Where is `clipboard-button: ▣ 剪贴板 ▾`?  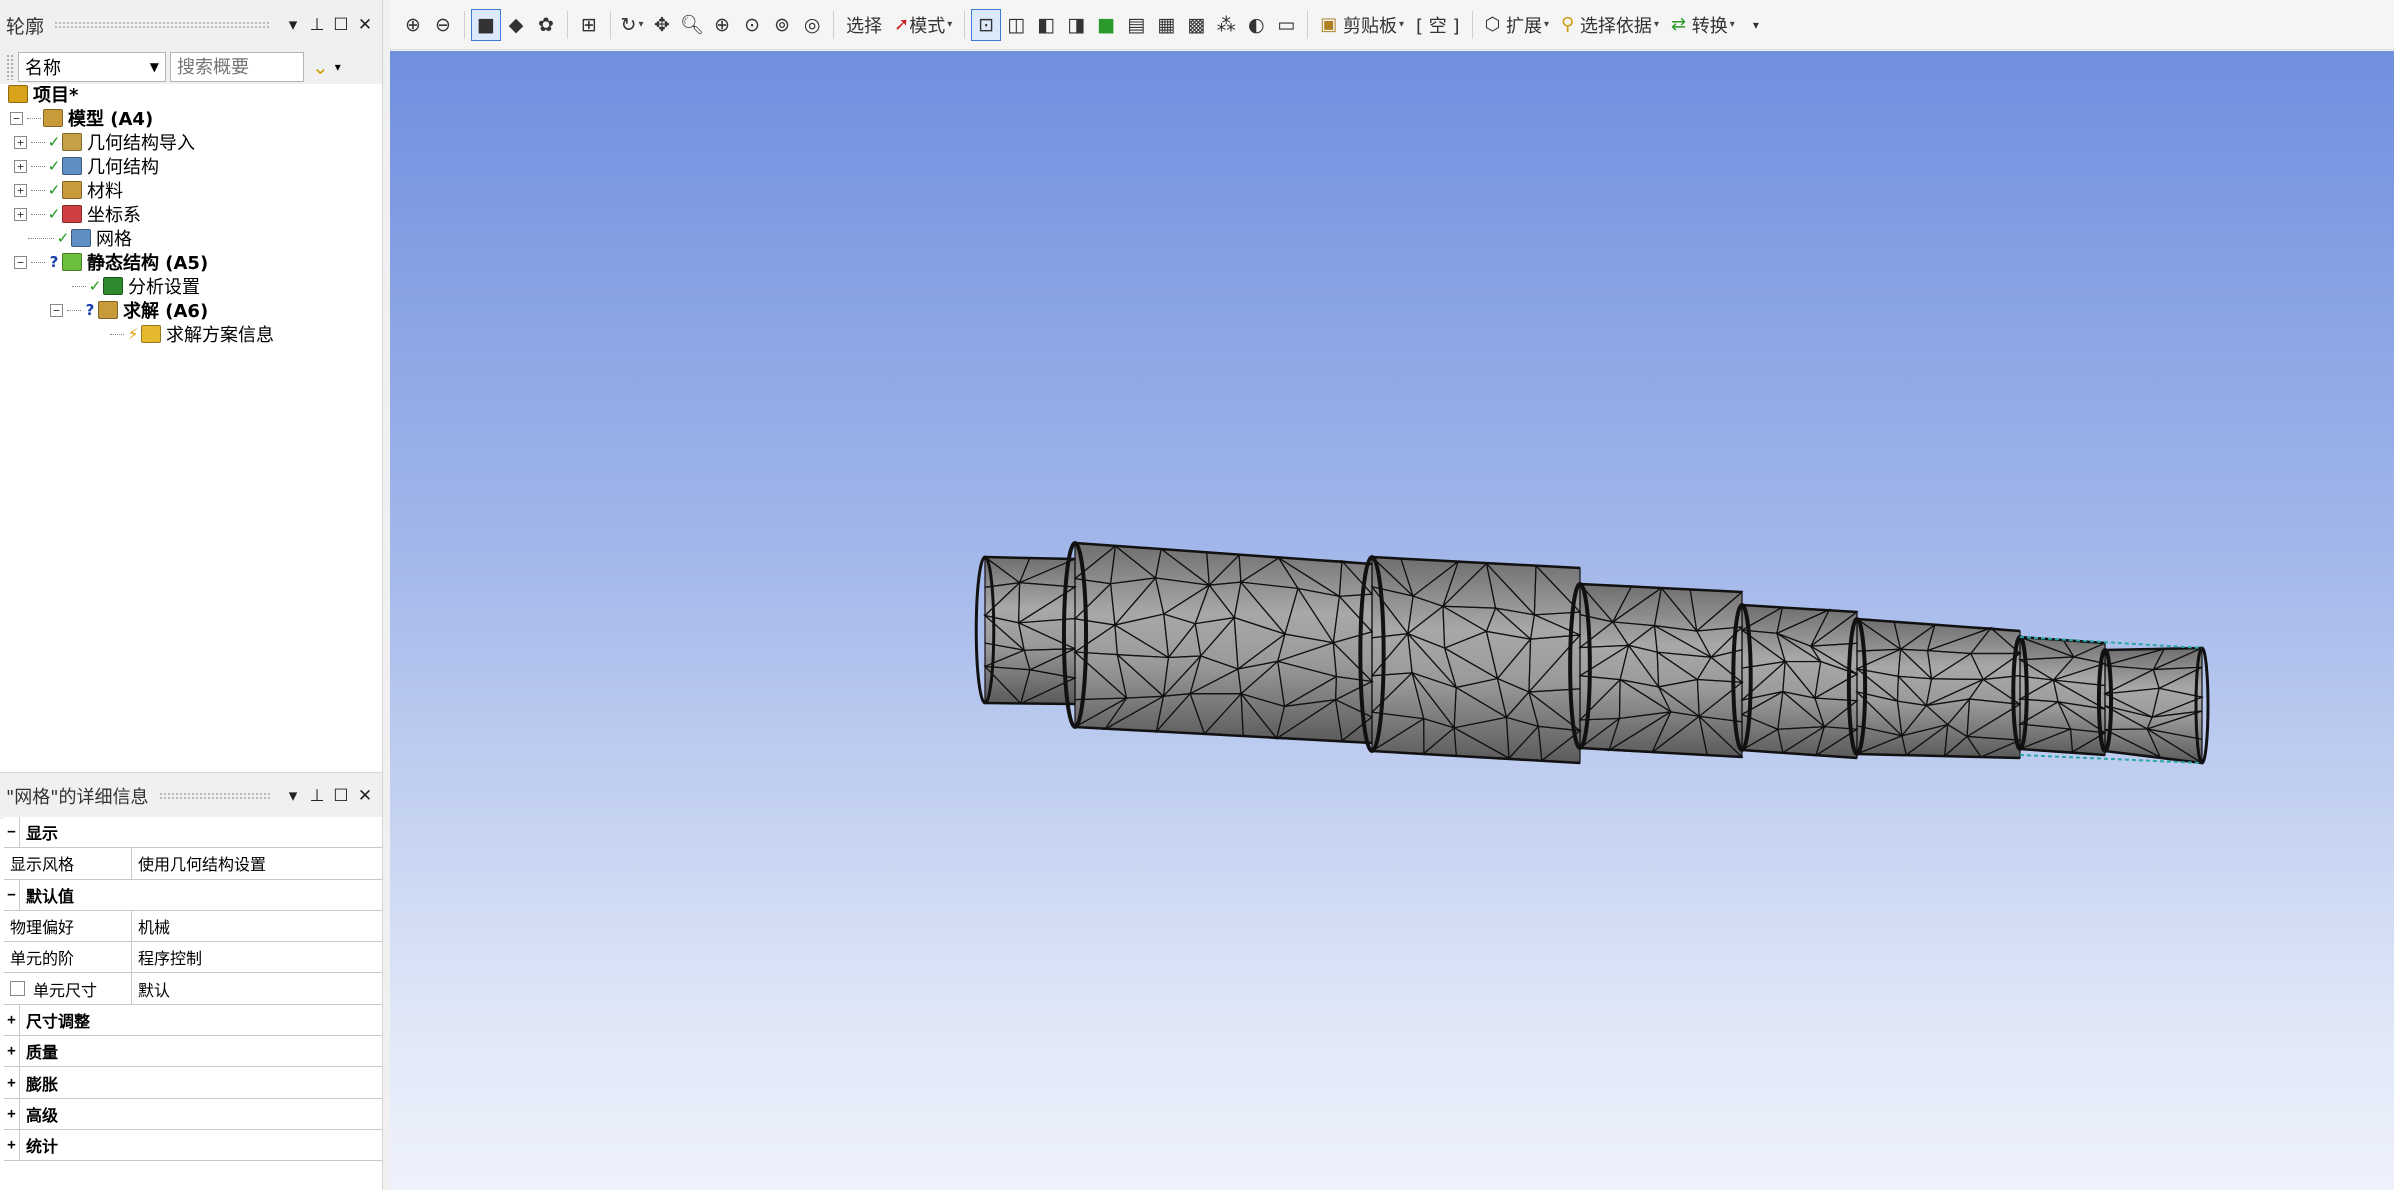
clipboard-button: ▣ 剪贴板 ▾ is located at coordinates (1362, 25).